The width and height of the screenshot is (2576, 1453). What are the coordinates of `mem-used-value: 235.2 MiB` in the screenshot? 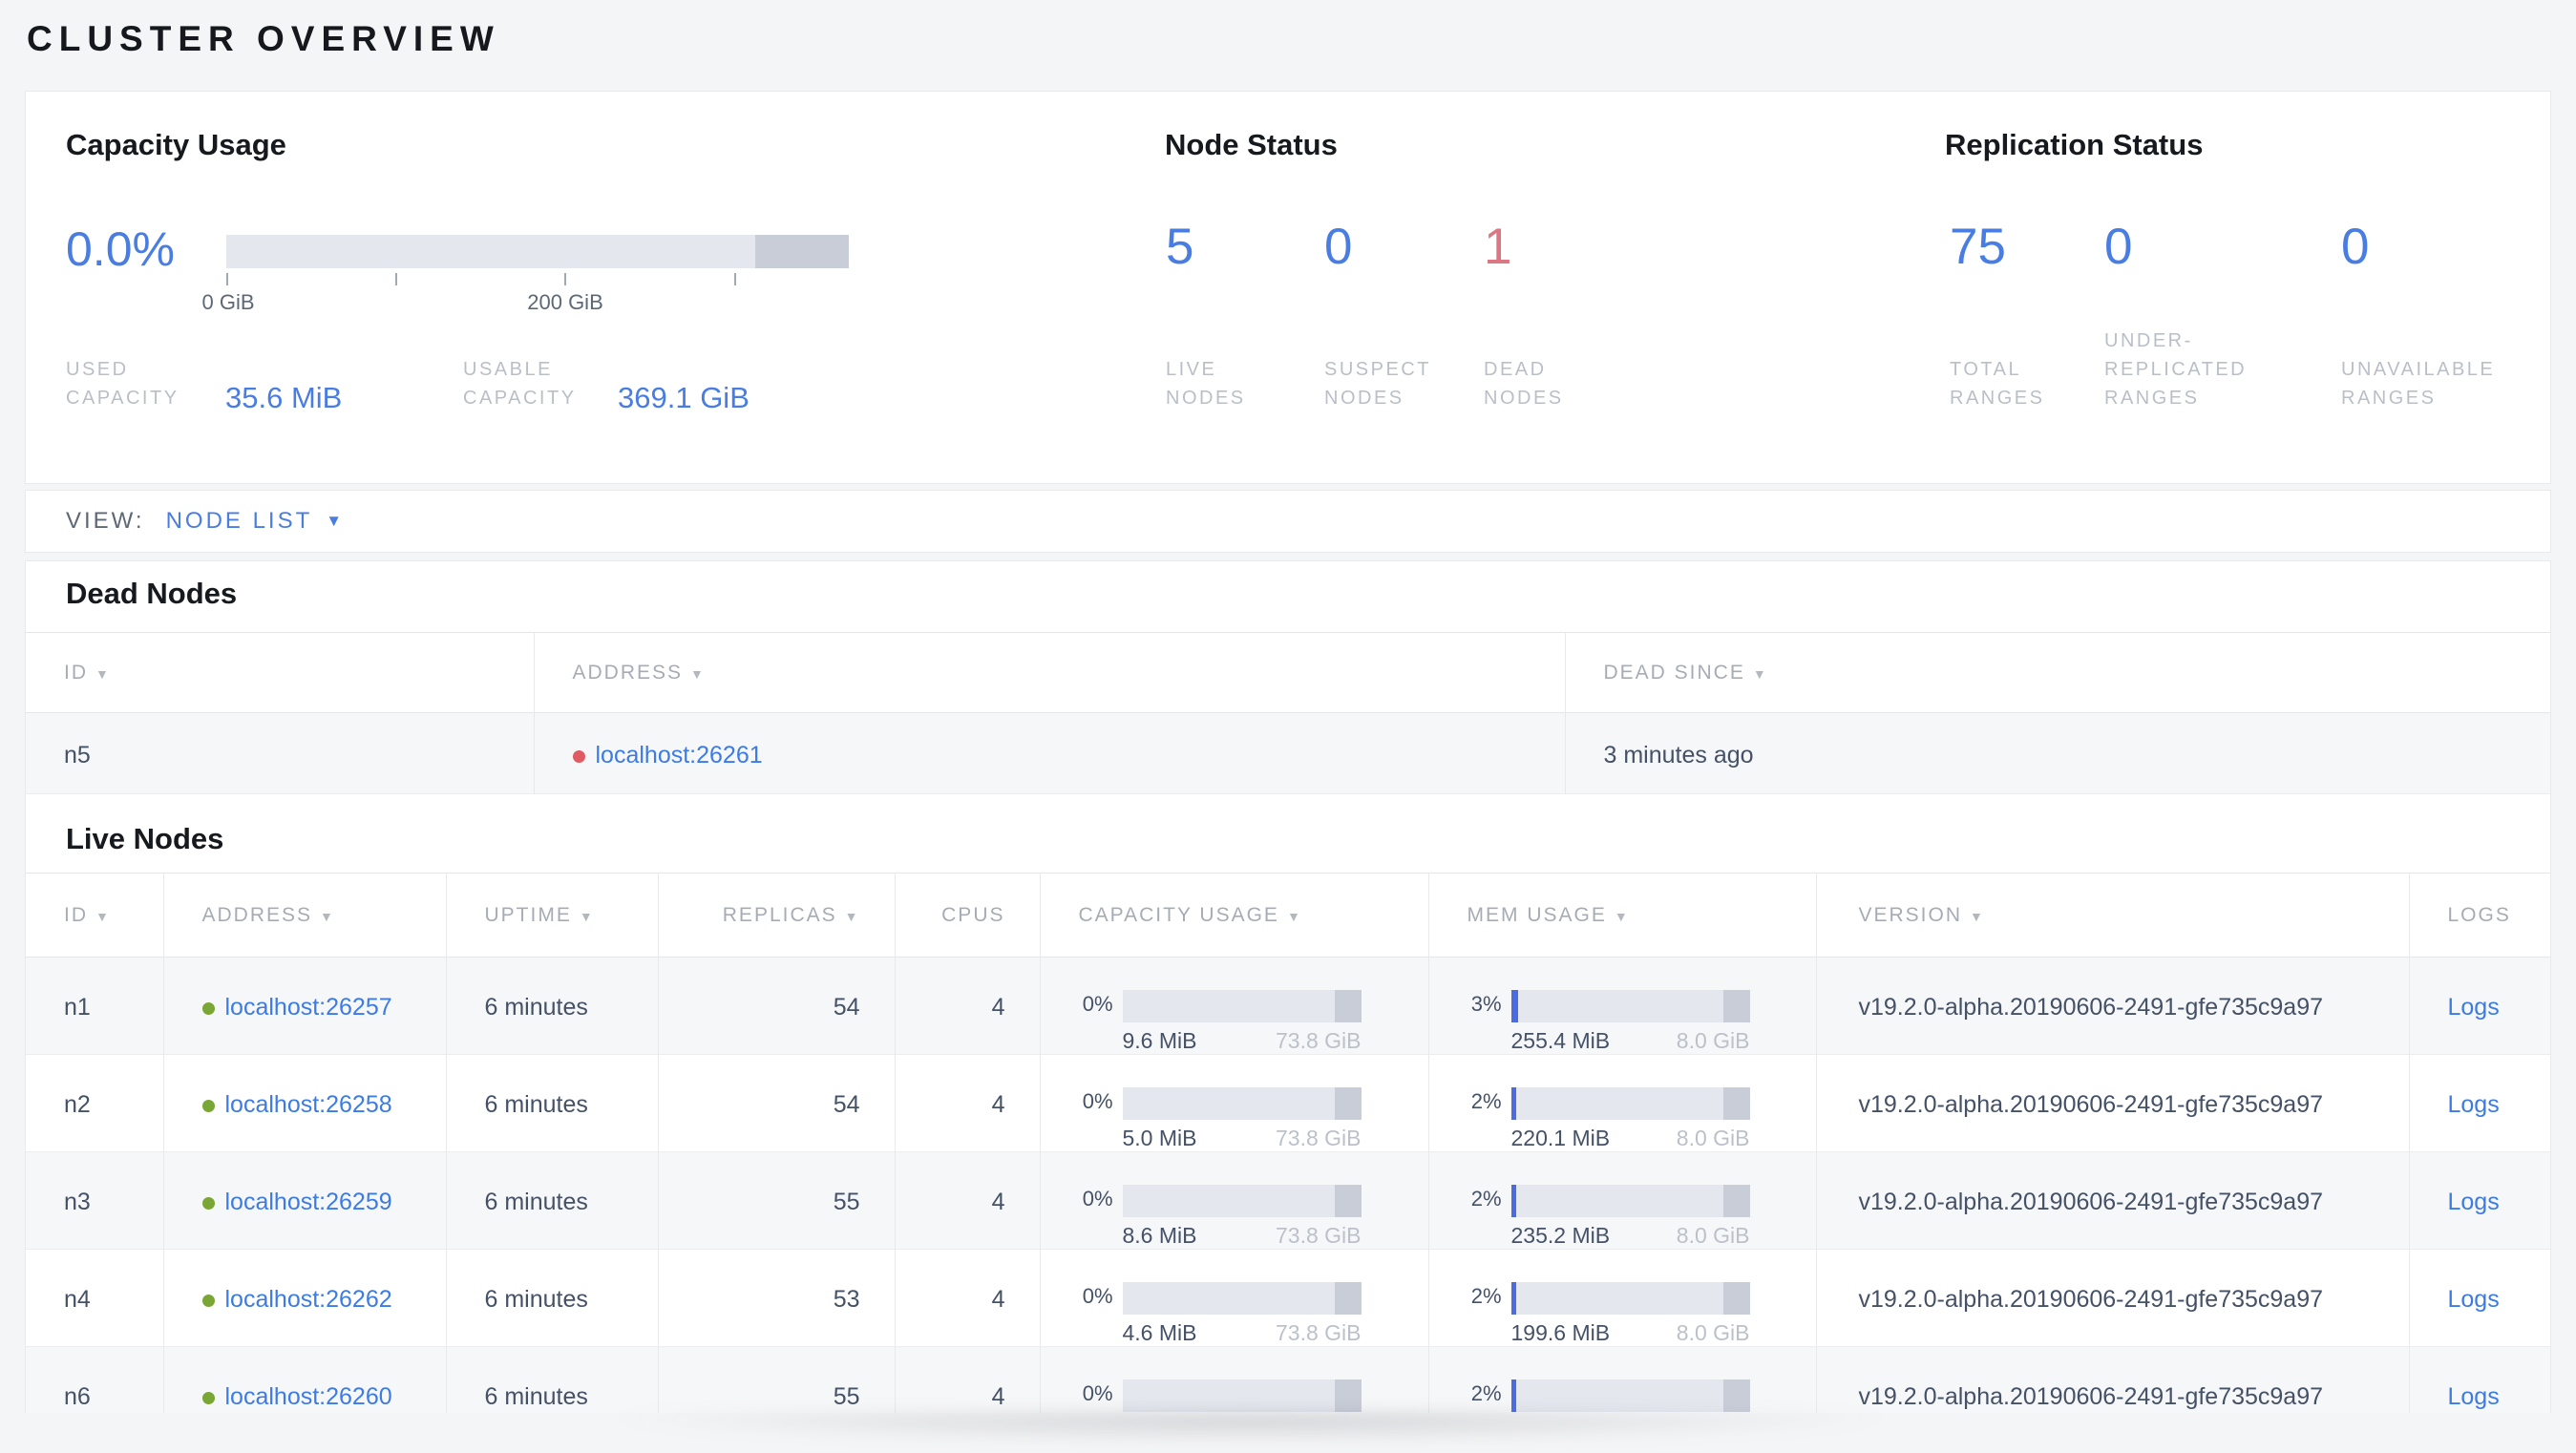 It's located at (1560, 1235).